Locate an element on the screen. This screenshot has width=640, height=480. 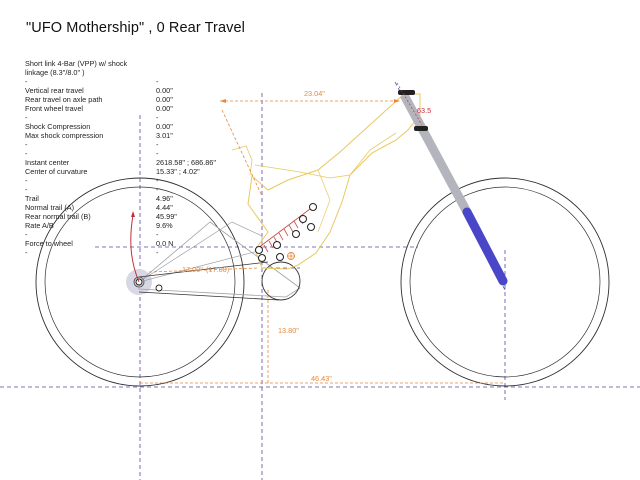
parameter-label: Force to wheel is located at coordinates (49, 243).